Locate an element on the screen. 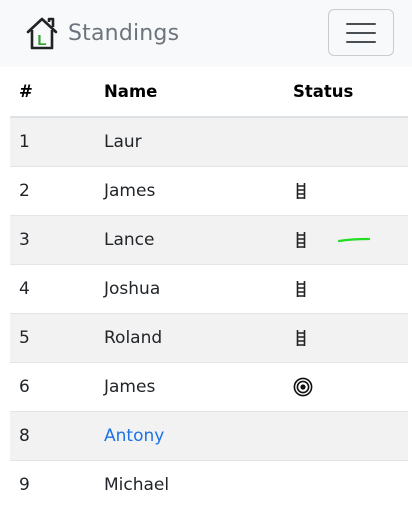 The width and height of the screenshot is (412, 511). header-rank: # is located at coordinates (52, 92).